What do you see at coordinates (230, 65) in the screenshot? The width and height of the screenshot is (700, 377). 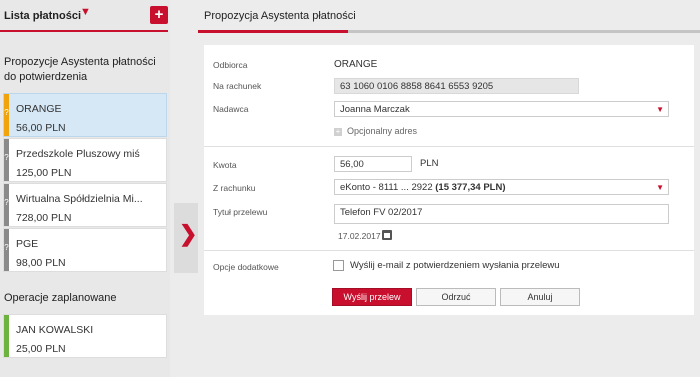 I see `recipient-label: Odbiorca` at bounding box center [230, 65].